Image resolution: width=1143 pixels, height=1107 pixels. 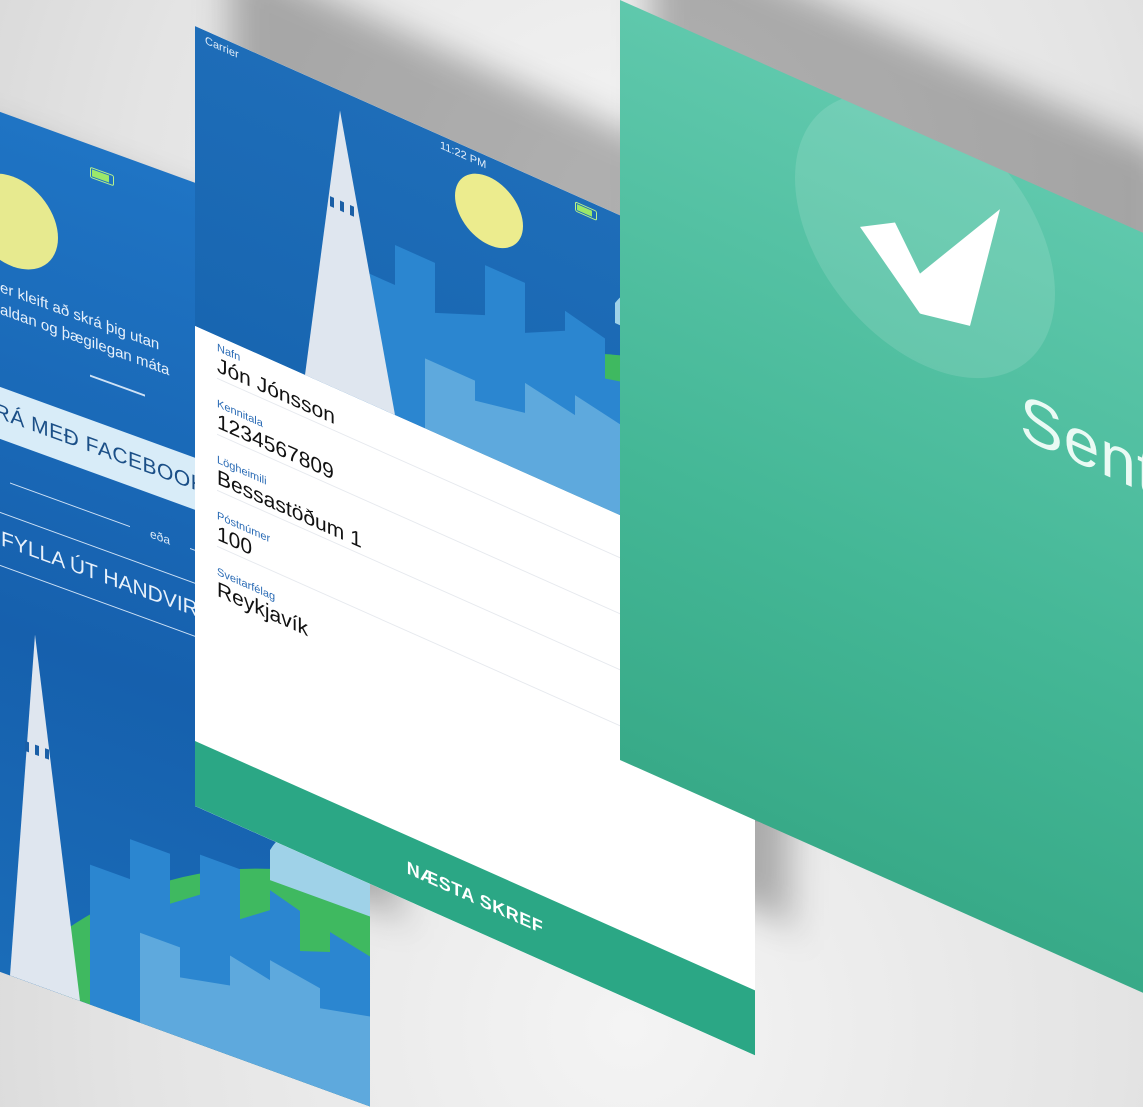 What do you see at coordinates (70, 505) in the screenshot?
I see `or-line-left` at bounding box center [70, 505].